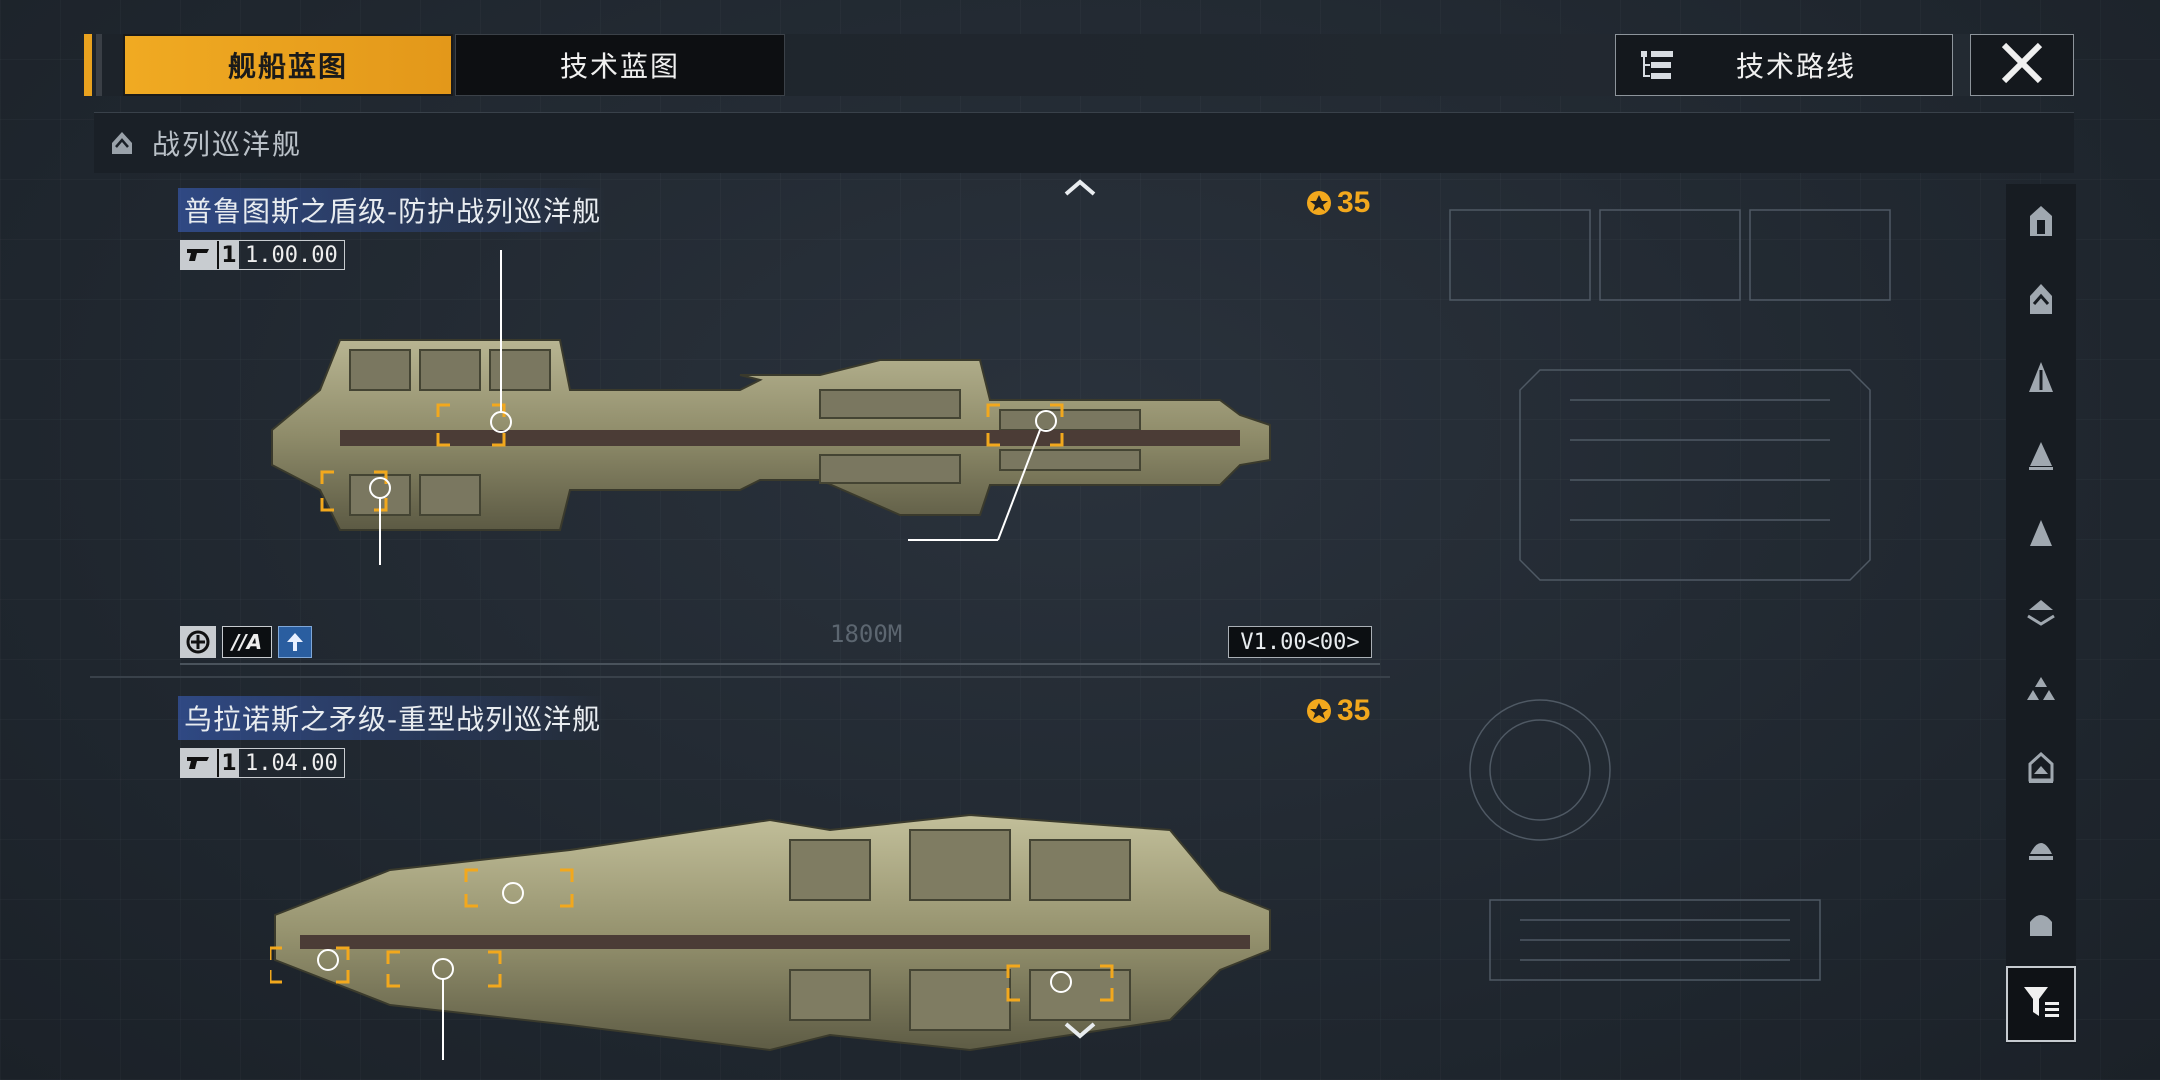  What do you see at coordinates (780, 664) in the screenshot?
I see `ruler-decor` at bounding box center [780, 664].